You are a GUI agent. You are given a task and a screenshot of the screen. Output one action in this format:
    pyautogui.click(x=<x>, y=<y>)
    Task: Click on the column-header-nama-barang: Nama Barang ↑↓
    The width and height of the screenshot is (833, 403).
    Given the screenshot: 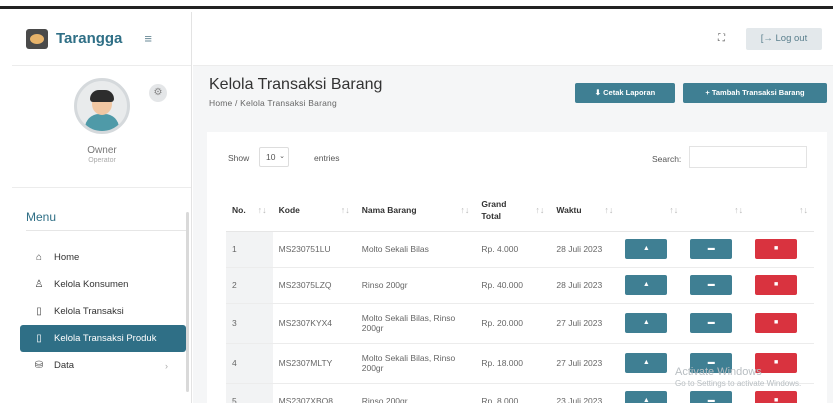 What is the action you would take?
    pyautogui.click(x=415, y=210)
    